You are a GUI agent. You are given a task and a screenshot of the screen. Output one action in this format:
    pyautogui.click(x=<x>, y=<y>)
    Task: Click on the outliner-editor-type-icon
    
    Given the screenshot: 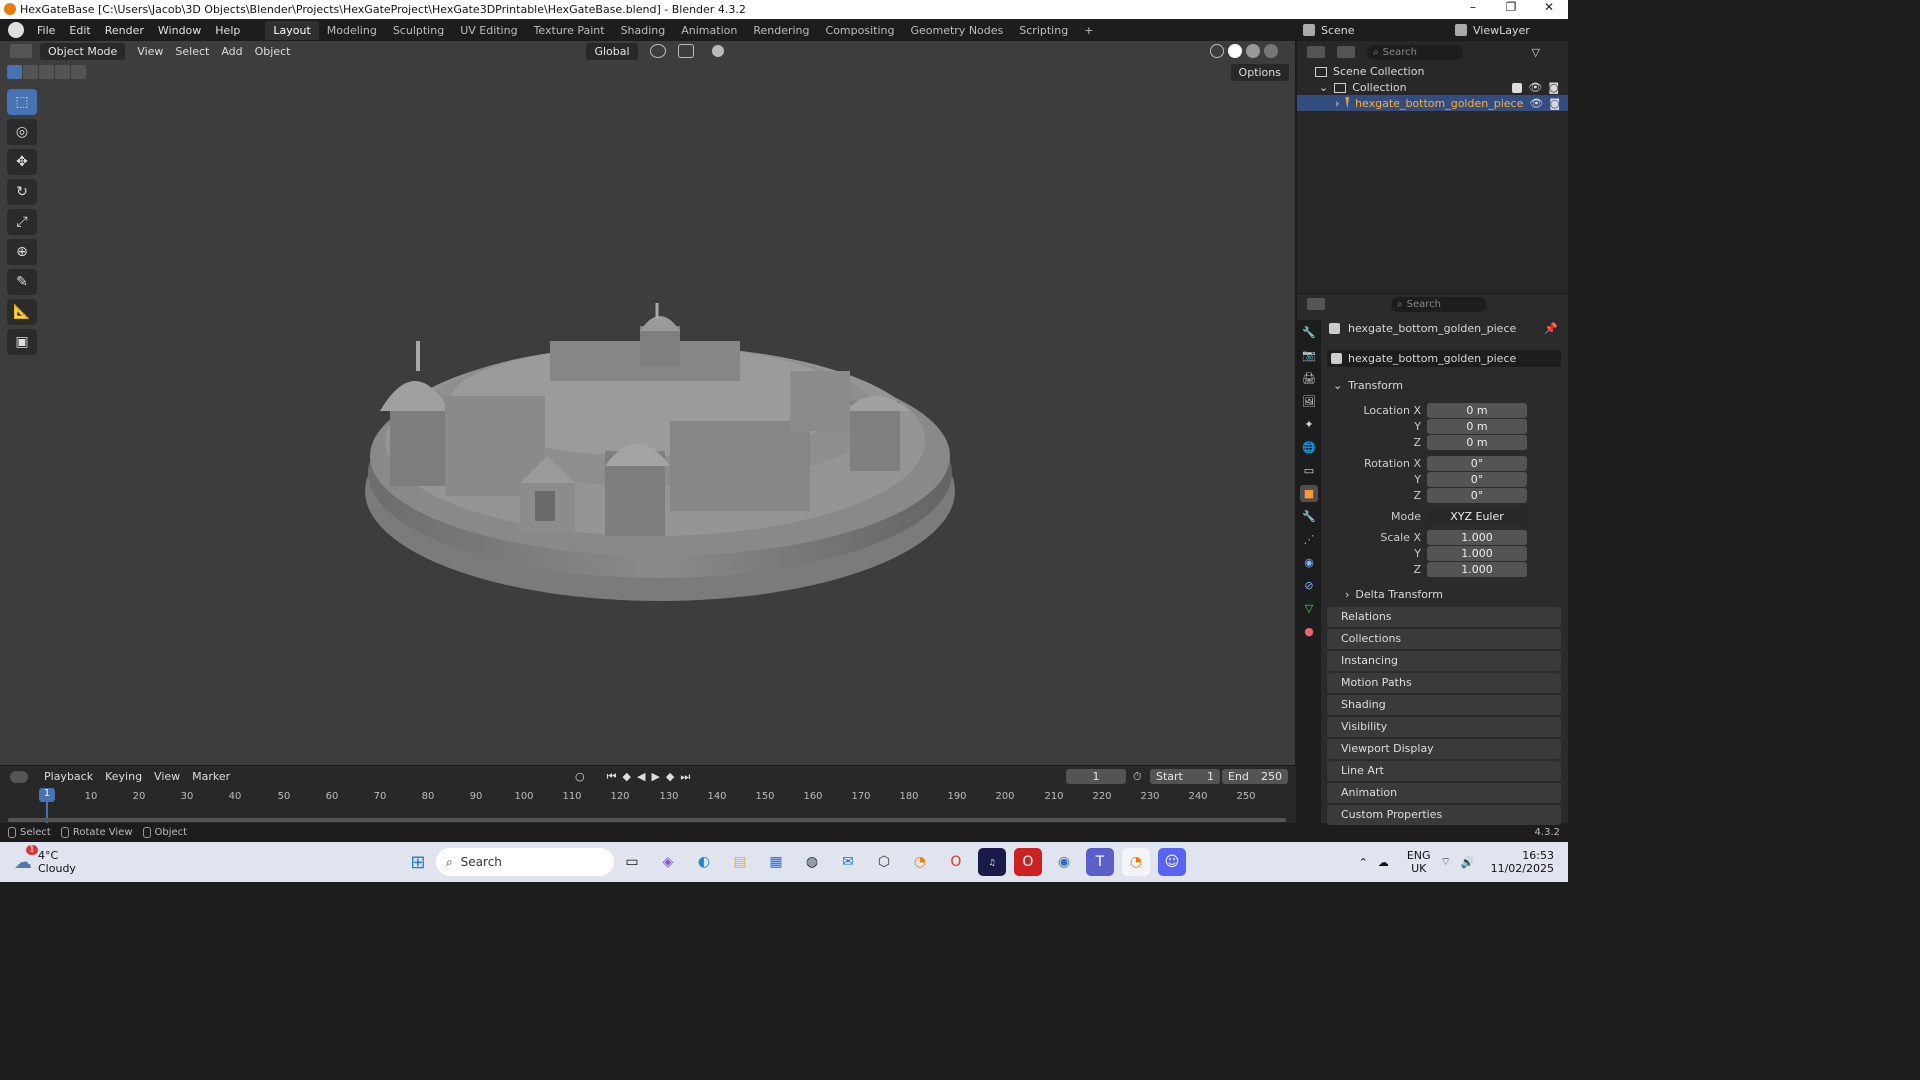 What is the action you would take?
    pyautogui.click(x=1316, y=52)
    